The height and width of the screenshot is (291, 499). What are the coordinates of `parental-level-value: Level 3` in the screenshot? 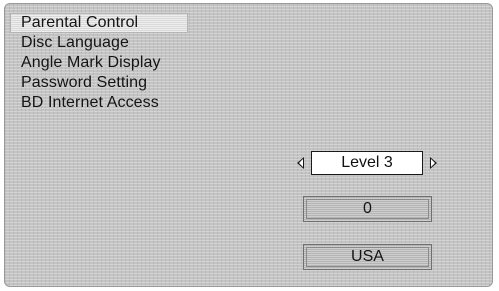 It's located at (367, 163).